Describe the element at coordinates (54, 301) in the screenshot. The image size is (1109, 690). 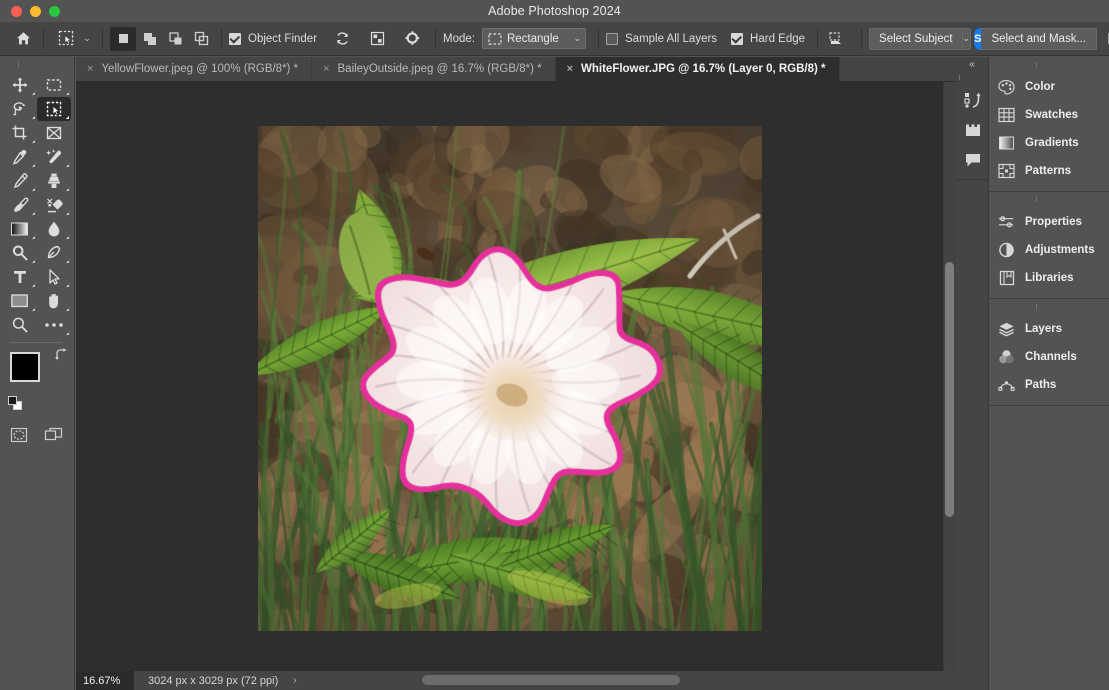
I see `hand-tool` at that location.